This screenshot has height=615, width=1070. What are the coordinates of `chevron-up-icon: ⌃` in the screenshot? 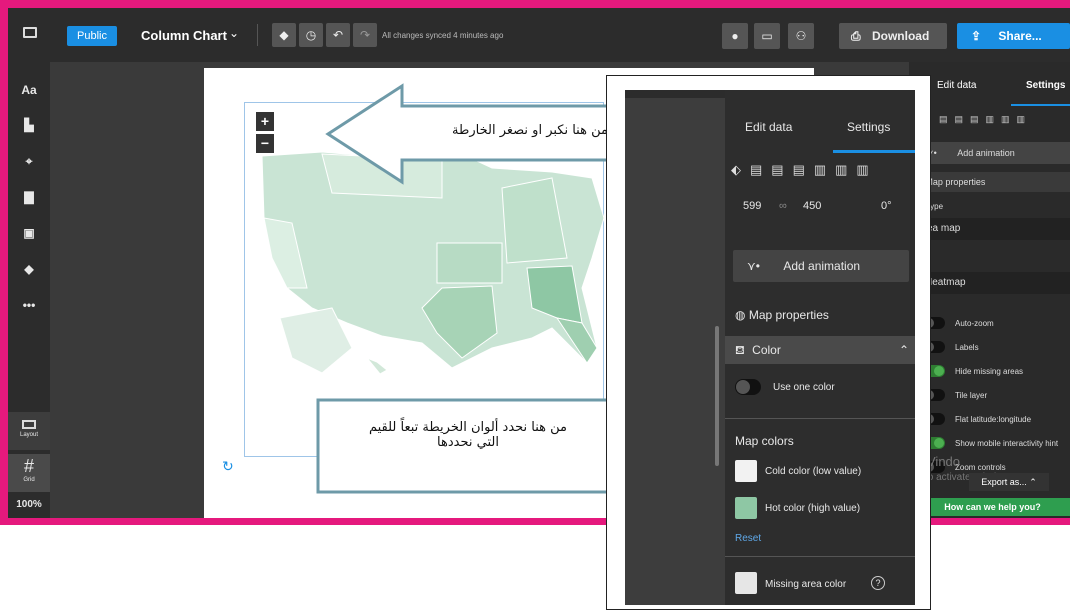 It's located at (903, 350).